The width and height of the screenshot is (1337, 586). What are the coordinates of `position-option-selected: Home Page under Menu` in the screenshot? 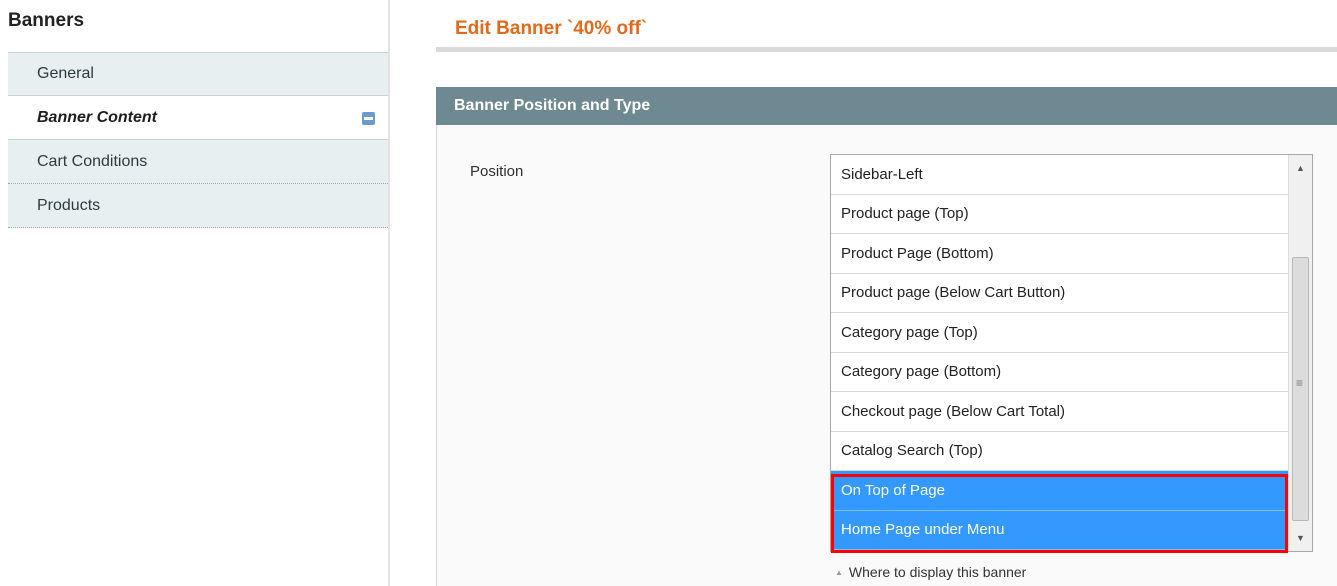 It's located at (1060, 530).